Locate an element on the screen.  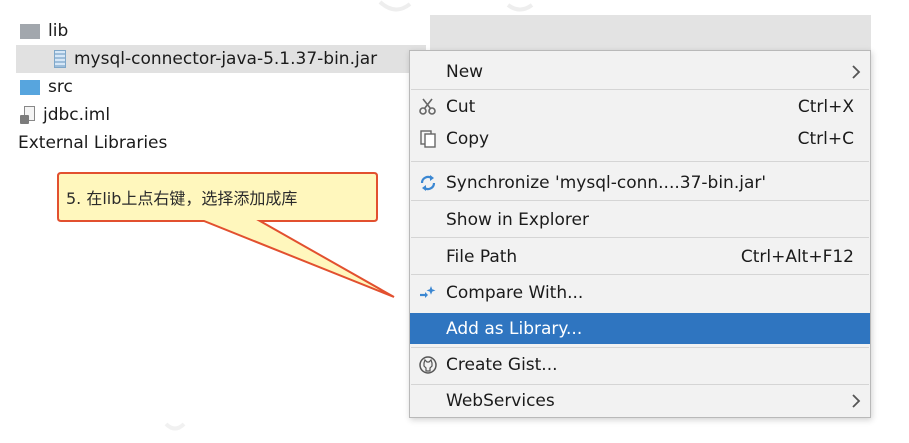
context-menu-top-strip is located at coordinates (650, 33).